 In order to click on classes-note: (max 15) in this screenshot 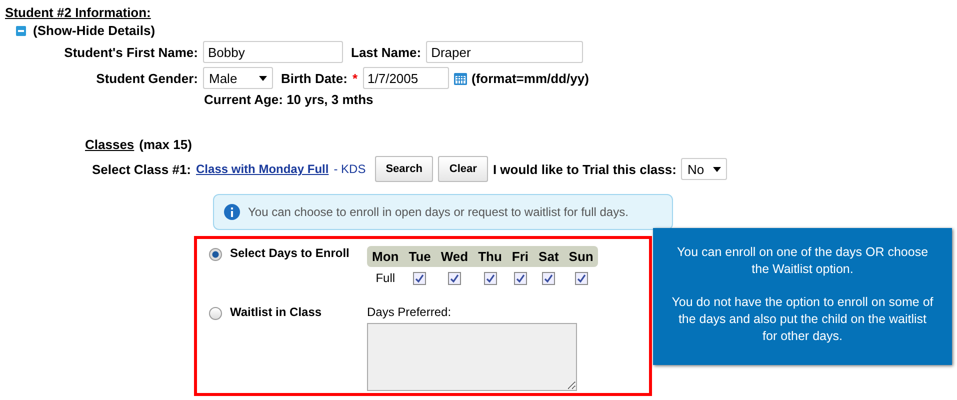, I will do `click(165, 144)`.